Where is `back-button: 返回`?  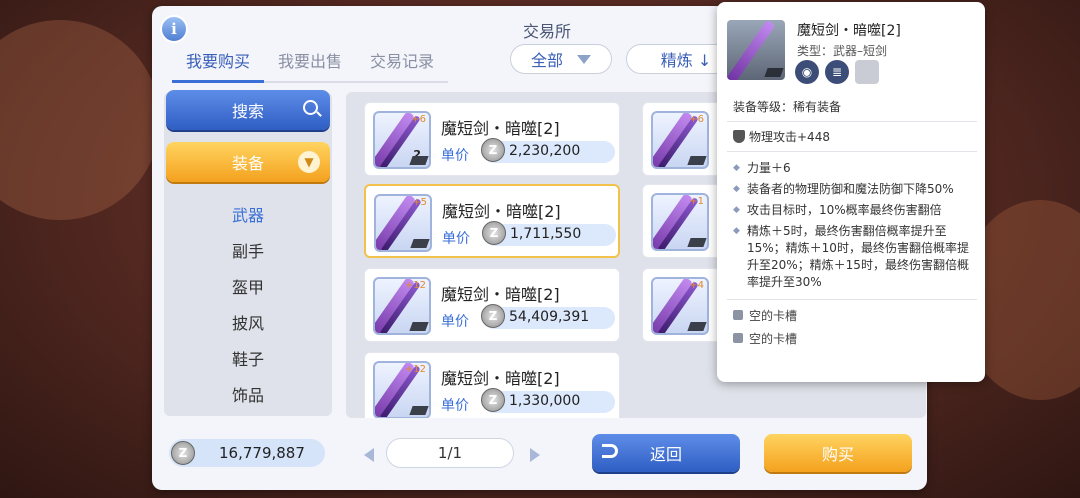 back-button: 返回 is located at coordinates (666, 453).